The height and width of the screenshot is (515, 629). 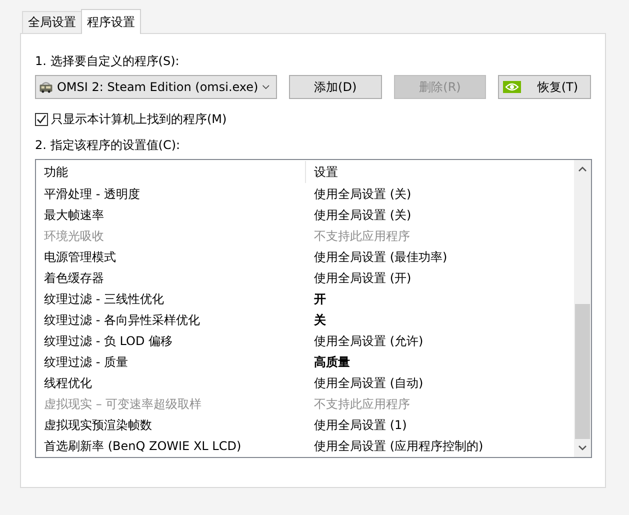 I want to click on feature-cell: 纹理过滤 - 质量, so click(x=86, y=362).